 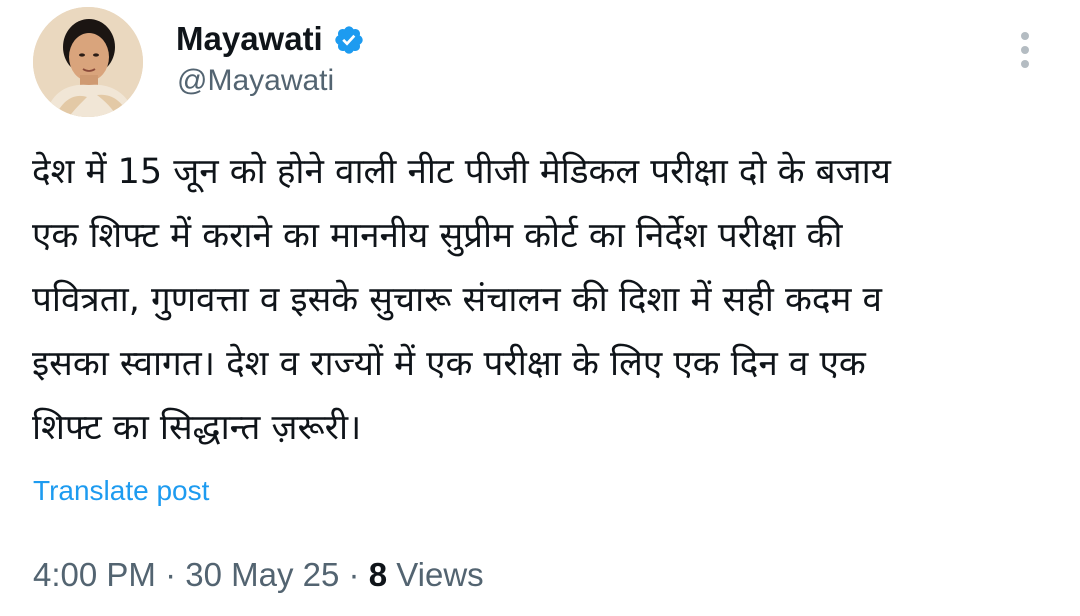 I want to click on author-handle: @Mayawati, so click(x=255, y=81).